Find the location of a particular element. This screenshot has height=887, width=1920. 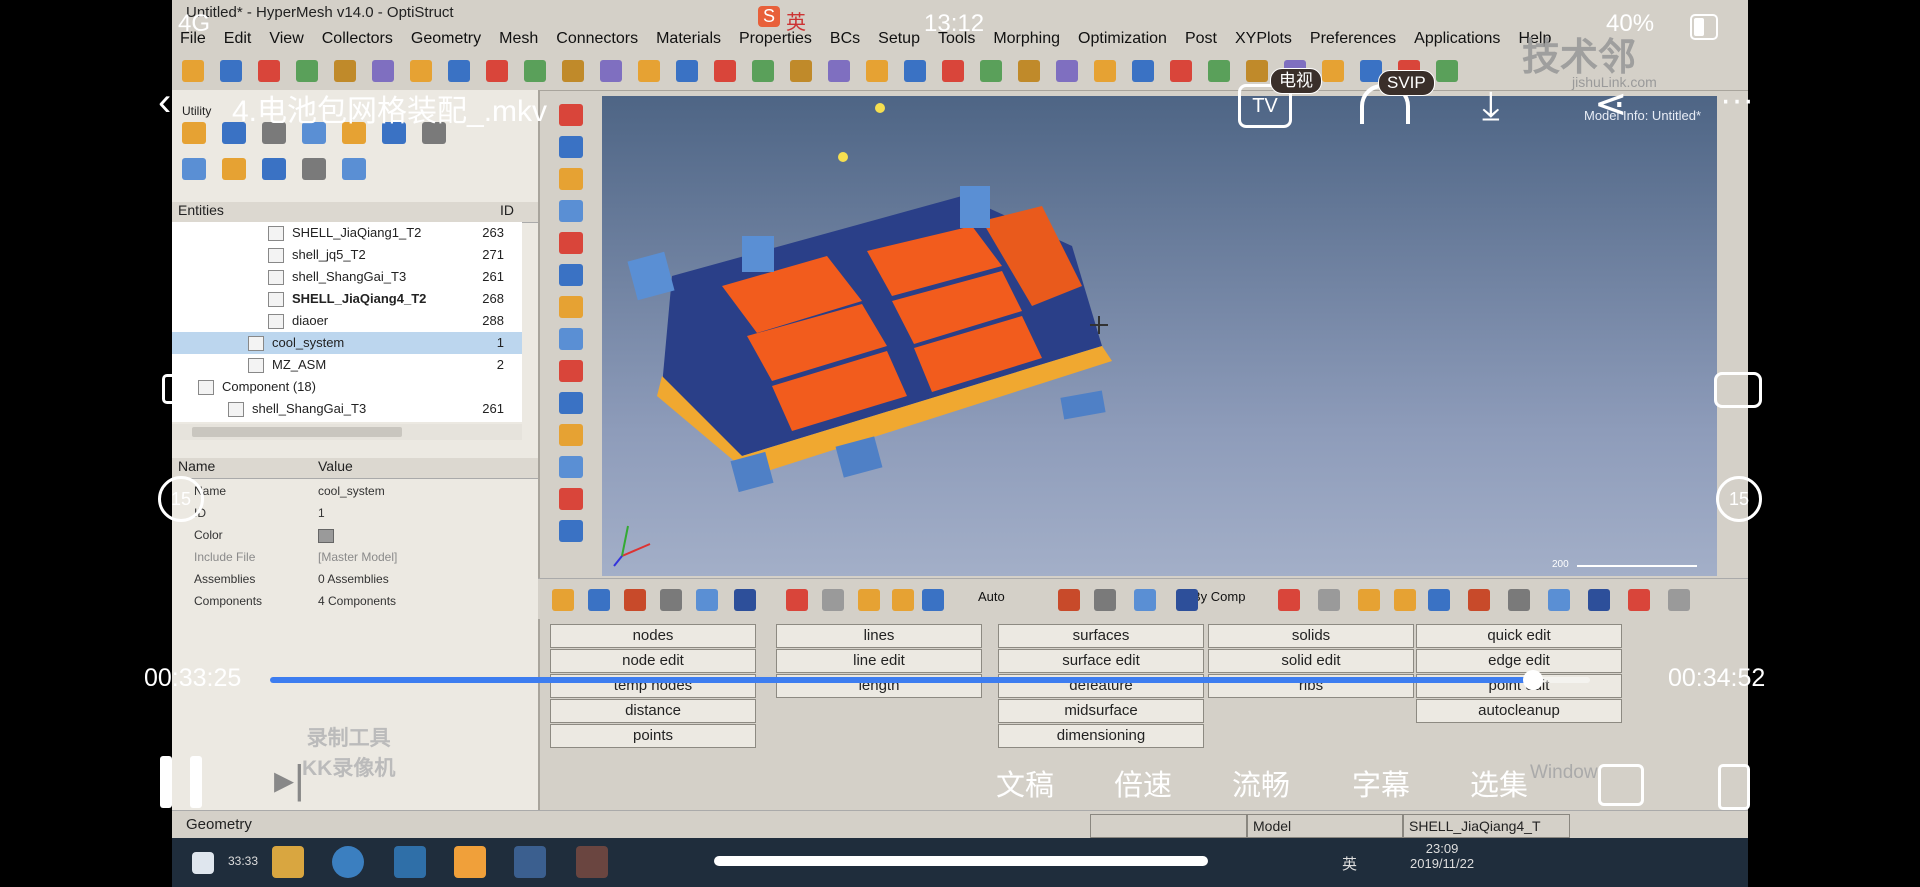

tree-row: shell_ShangGai_T3 261 is located at coordinates (347, 409).